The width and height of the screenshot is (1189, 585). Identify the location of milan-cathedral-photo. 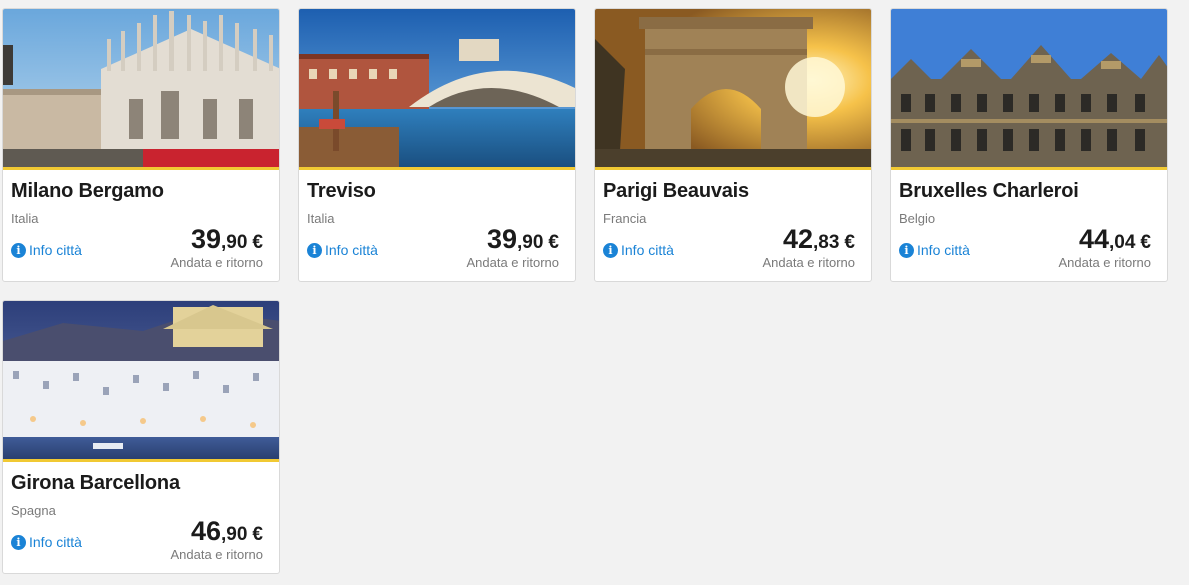
(141, 88).